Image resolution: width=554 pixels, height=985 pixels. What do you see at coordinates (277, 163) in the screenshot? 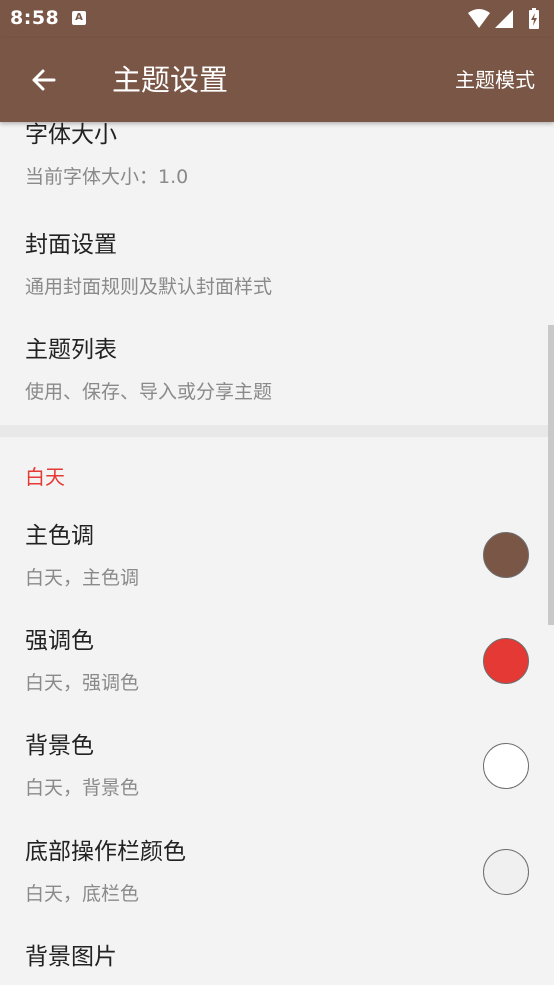
I see `font-size-setting: 字体大小 当前字体大小：1.0` at bounding box center [277, 163].